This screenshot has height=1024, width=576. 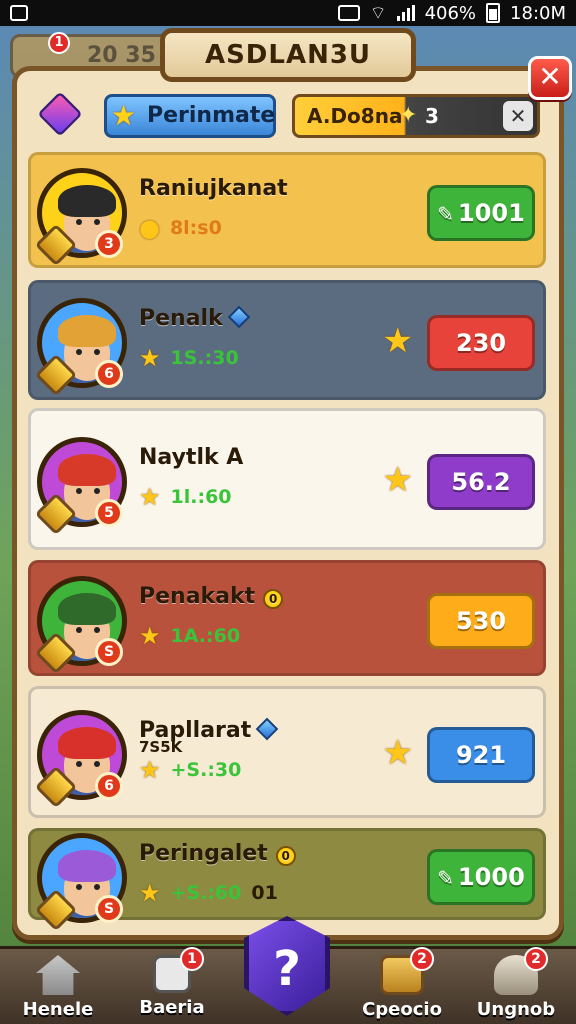 What do you see at coordinates (121, 55) in the screenshot?
I see `background-badge-text: 20 35` at bounding box center [121, 55].